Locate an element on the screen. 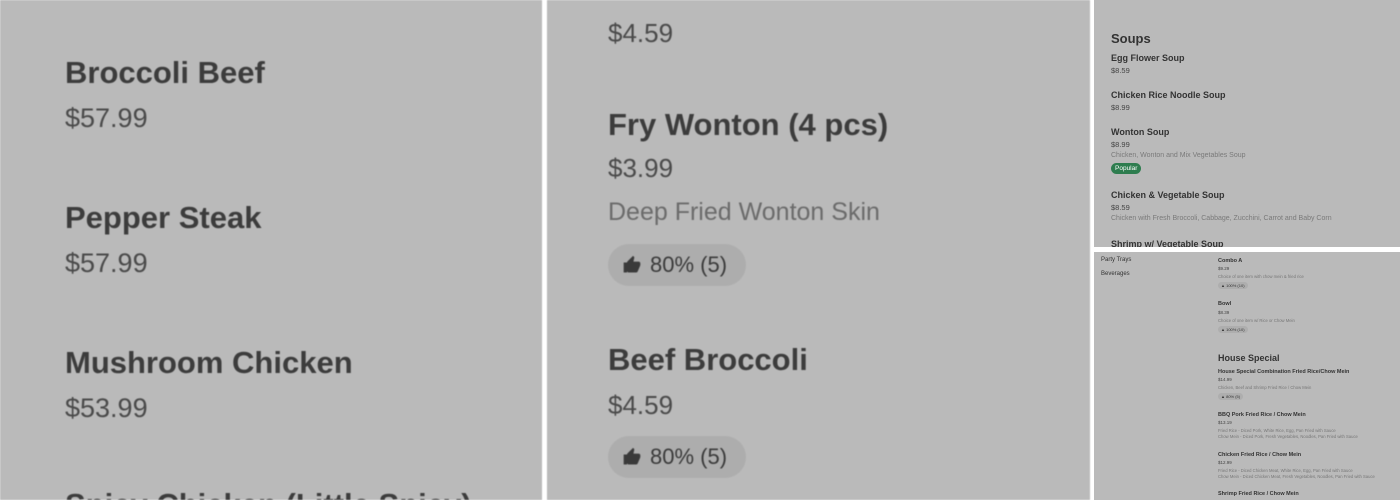 Image resolution: width=1400 pixels, height=500 pixels. item-name: Pepper Steak is located at coordinates (163, 217).